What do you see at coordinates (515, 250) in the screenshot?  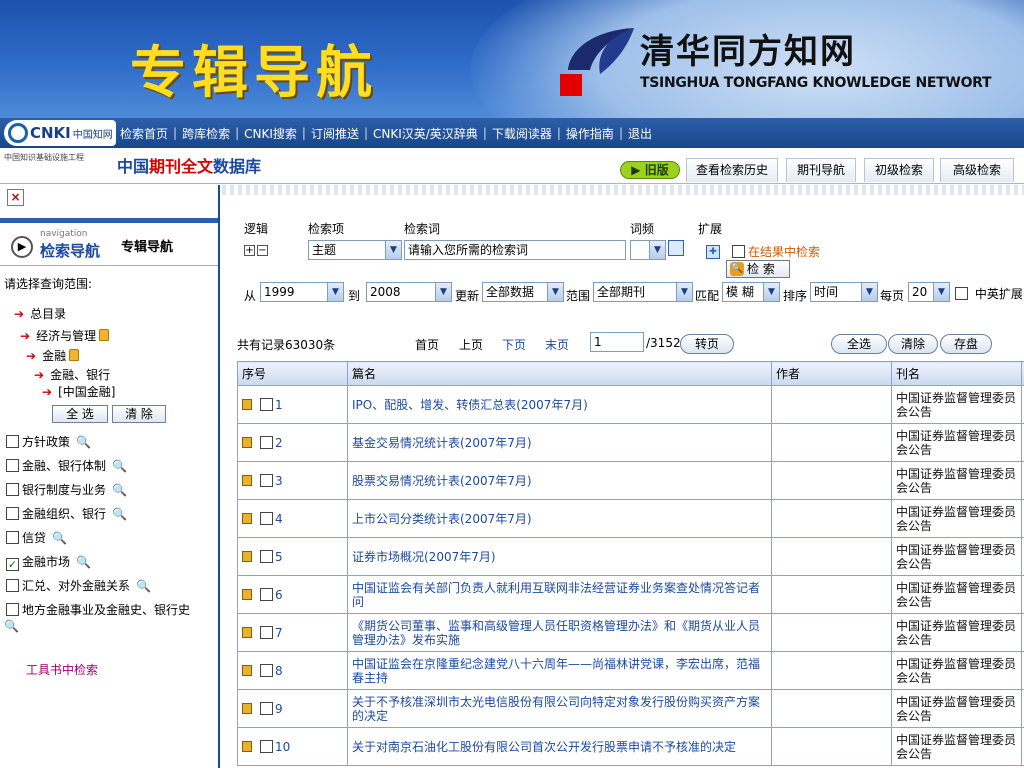 I see `search-term-input: 请输入您所需的检索词` at bounding box center [515, 250].